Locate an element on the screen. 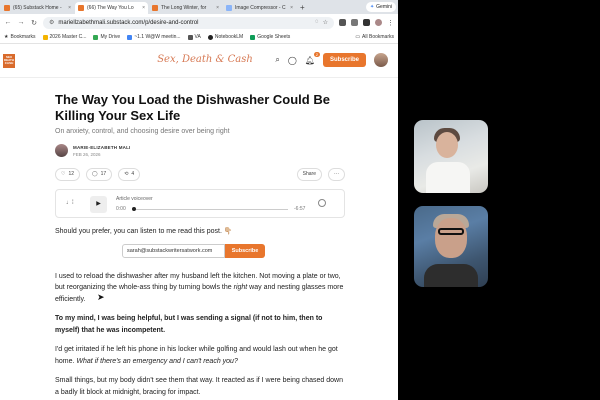  voiceover-icon: ♩⁞ is located at coordinates (70, 203).